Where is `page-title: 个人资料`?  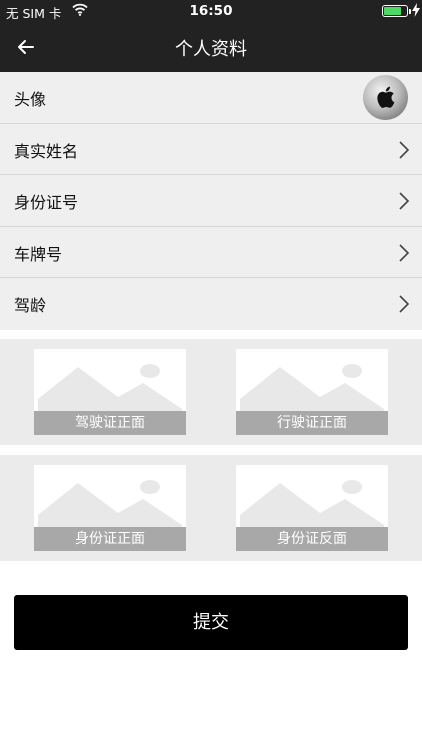
page-title: 个人资料 is located at coordinates (211, 49).